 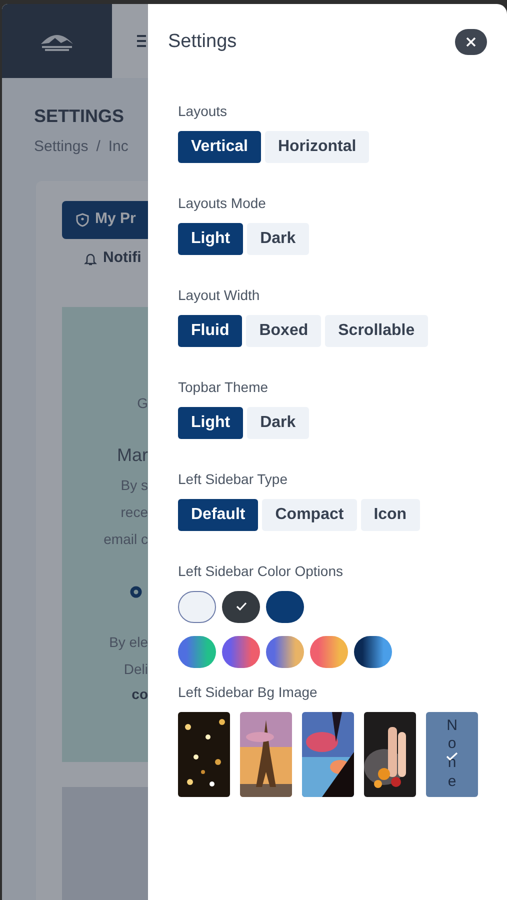 I want to click on card-text: email c, so click(x=126, y=539).